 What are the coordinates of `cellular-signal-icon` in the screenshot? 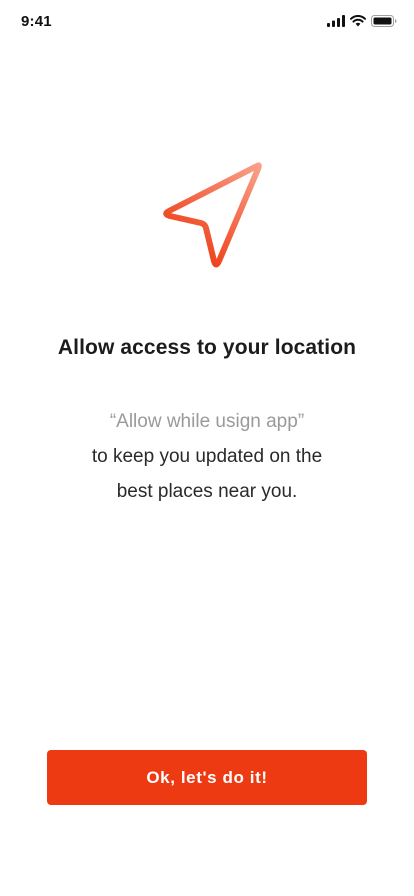 It's located at (336, 21).